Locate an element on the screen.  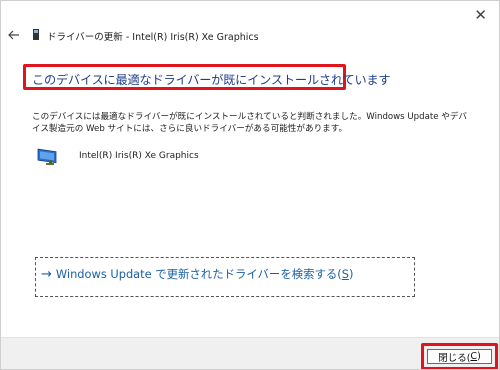
dialog-header: ドライバーの更新 - Intel(R) Iris(R) Xe Graphics is located at coordinates (250, 37).